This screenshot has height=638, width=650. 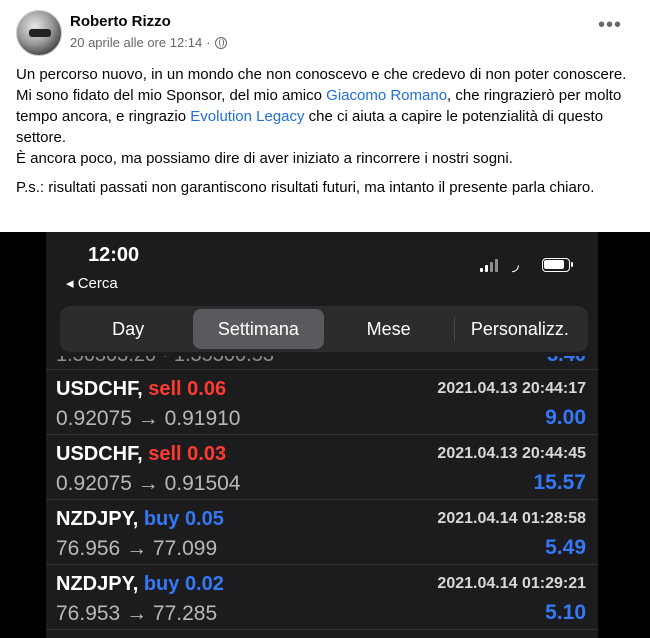 I want to click on trade-side: sell 0.03, so click(x=187, y=454).